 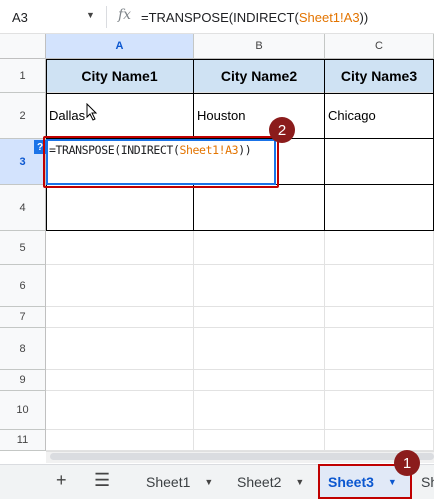 What do you see at coordinates (92, 112) in the screenshot?
I see `mouse-cursor-icon` at bounding box center [92, 112].